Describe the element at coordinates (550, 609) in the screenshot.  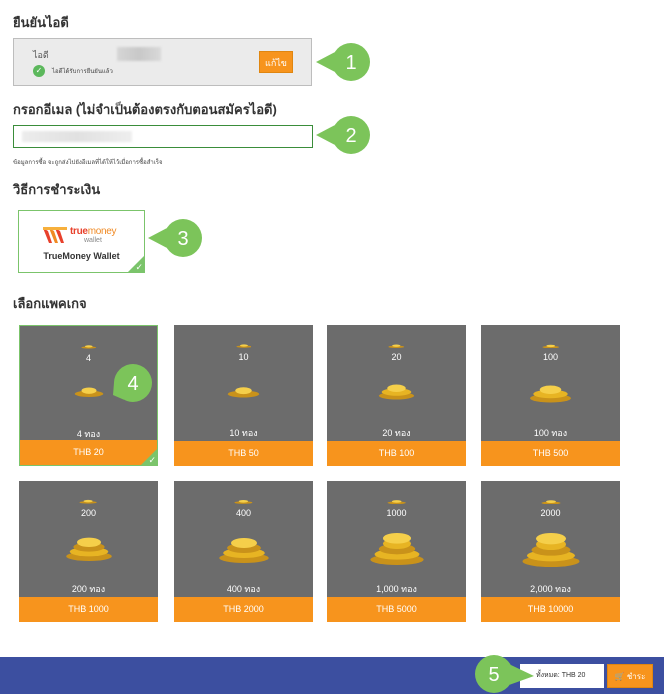
I see `package-price: THB 10000` at that location.